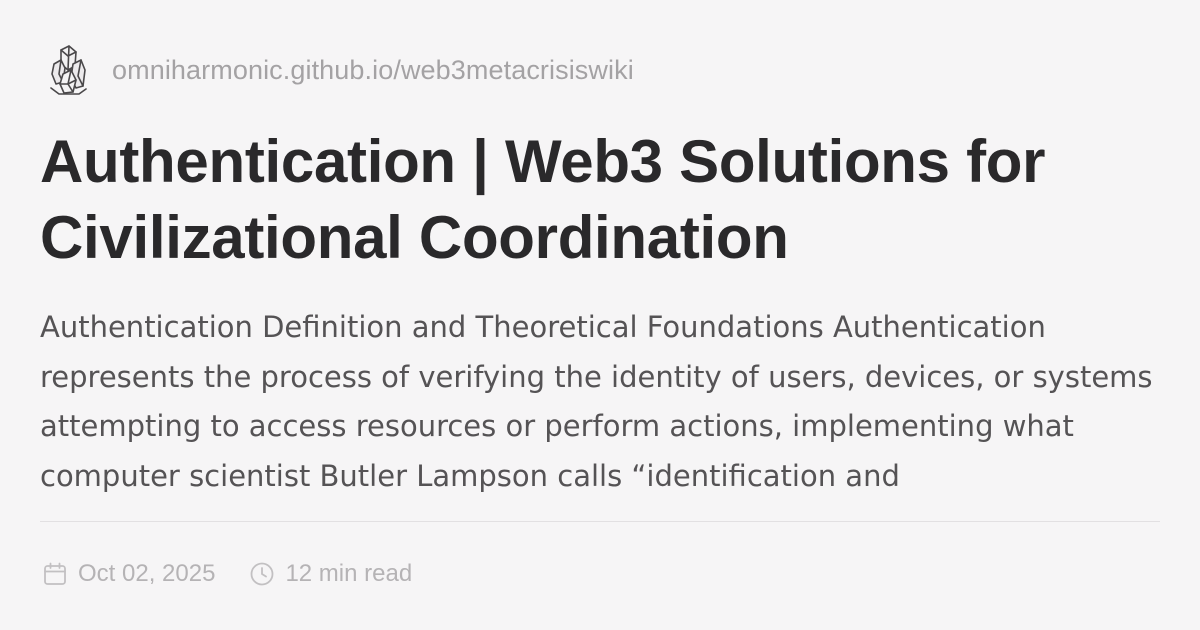  Describe the element at coordinates (600, 521) in the screenshot. I see `divider` at that location.